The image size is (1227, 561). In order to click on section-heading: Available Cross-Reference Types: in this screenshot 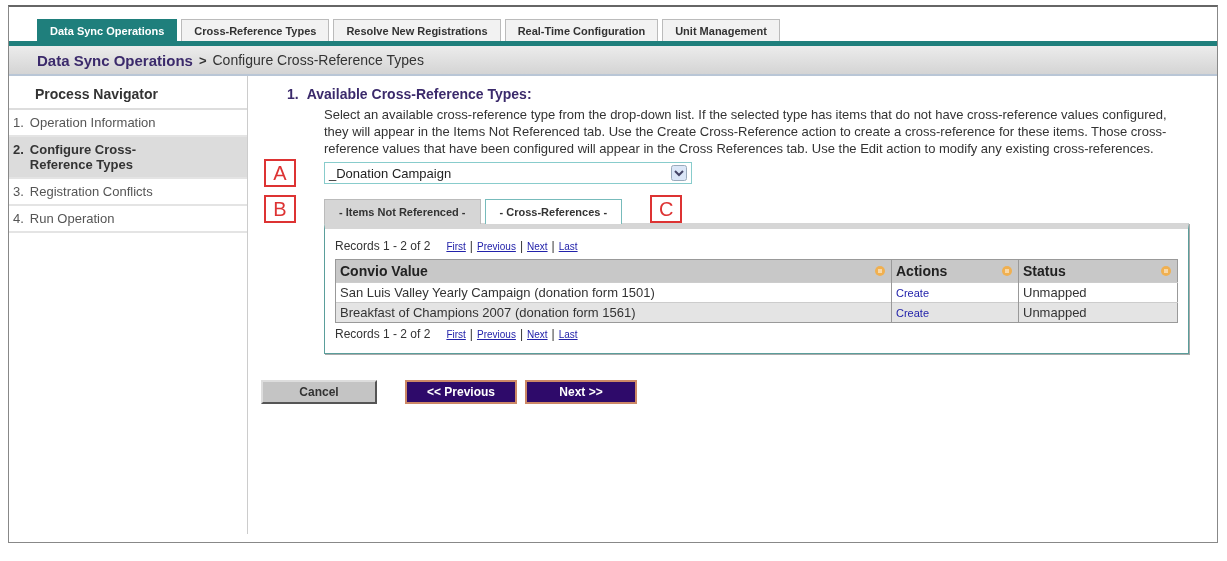, I will do `click(419, 94)`.